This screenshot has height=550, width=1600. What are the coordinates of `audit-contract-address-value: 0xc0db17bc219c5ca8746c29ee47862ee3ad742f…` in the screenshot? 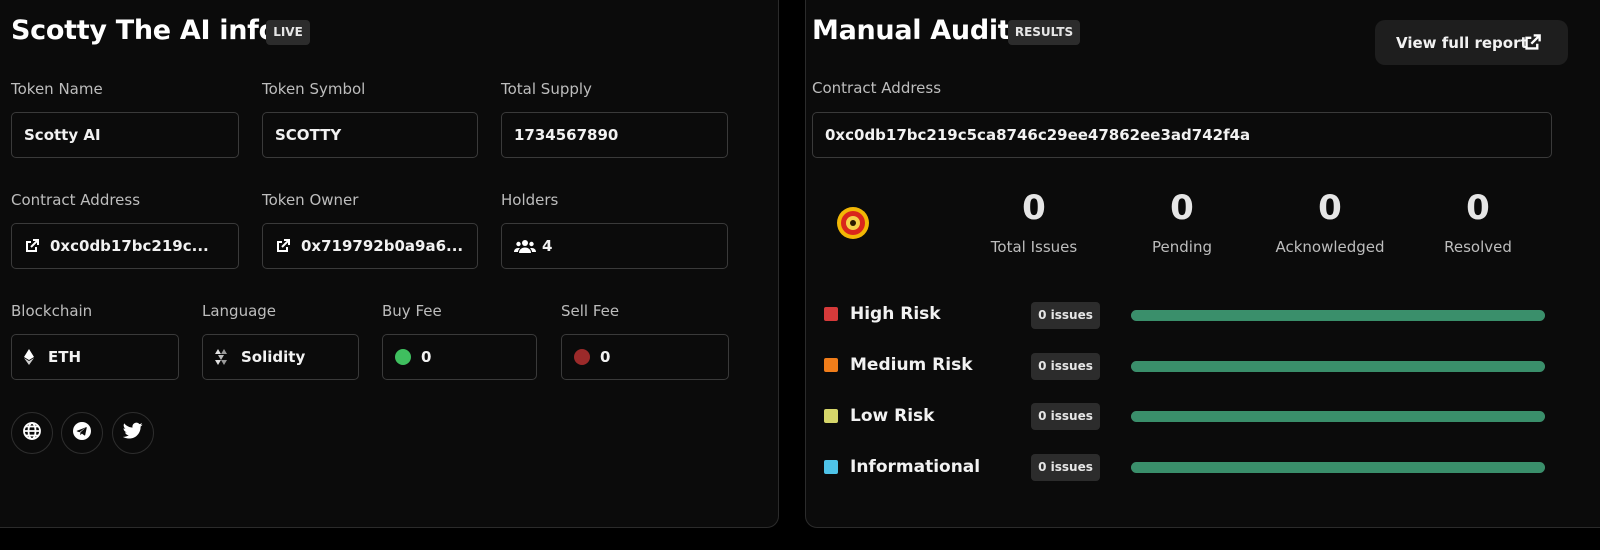 It's located at (1038, 135).